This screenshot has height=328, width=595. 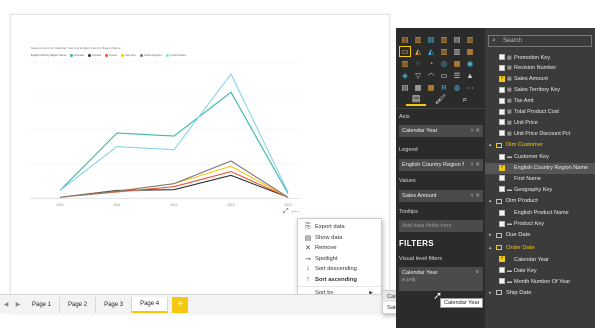 I want to click on percent-column-icon: ▥, so click(x=470, y=39).